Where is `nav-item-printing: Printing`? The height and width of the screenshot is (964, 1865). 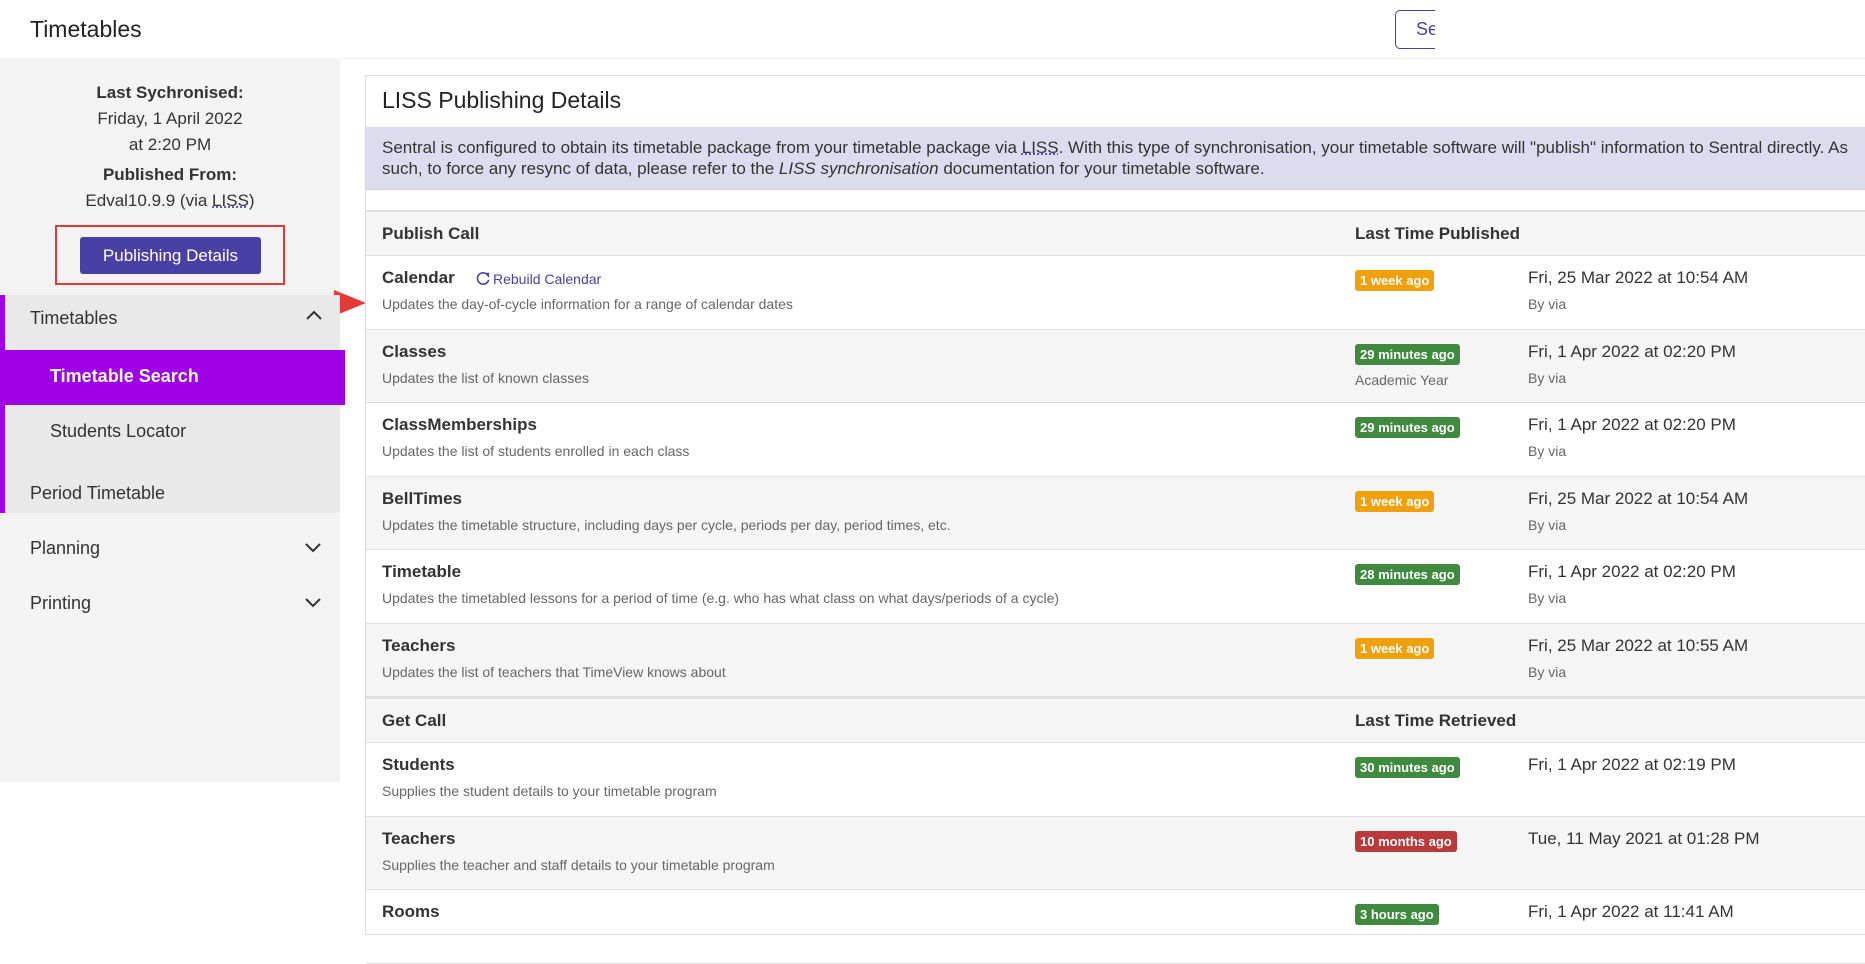
nav-item-printing: Printing is located at coordinates (60, 603).